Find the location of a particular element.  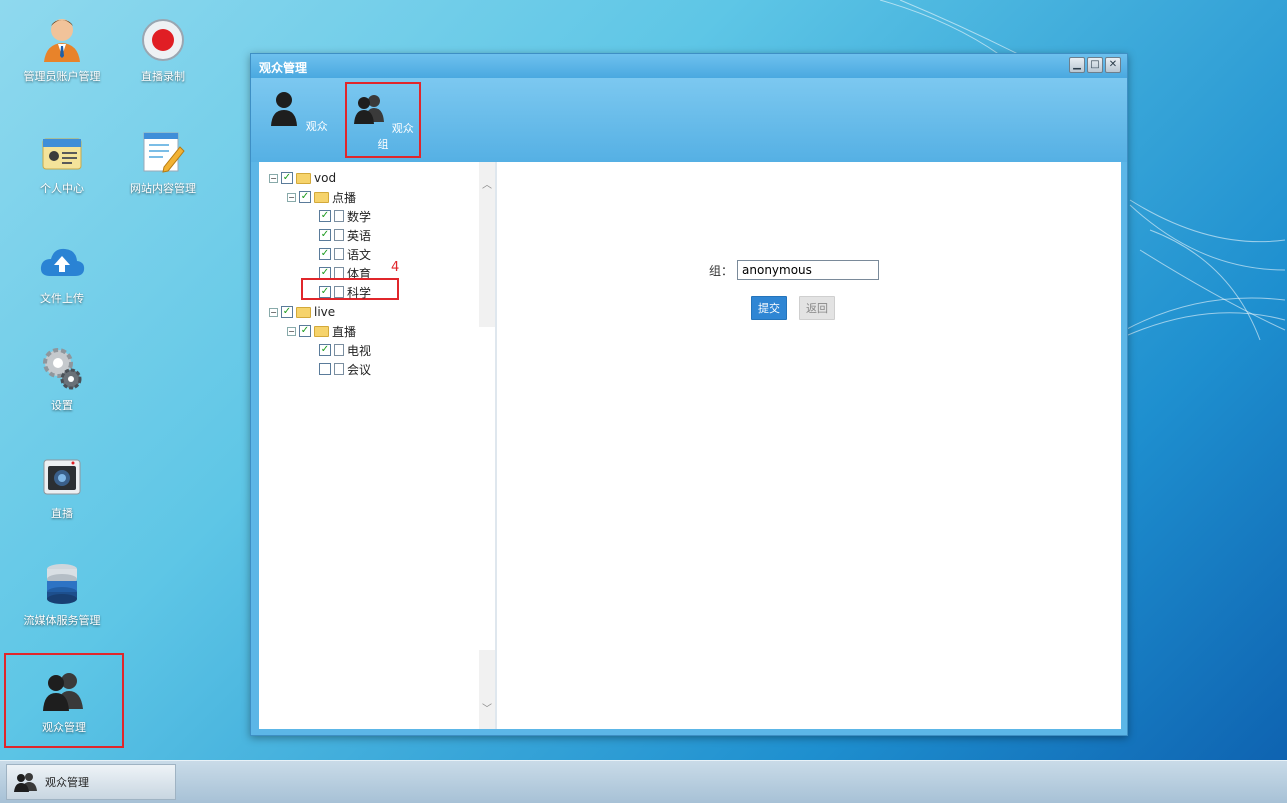

tree-node-vod-channel: − ✓ 点播 is located at coordinates (321, 197).